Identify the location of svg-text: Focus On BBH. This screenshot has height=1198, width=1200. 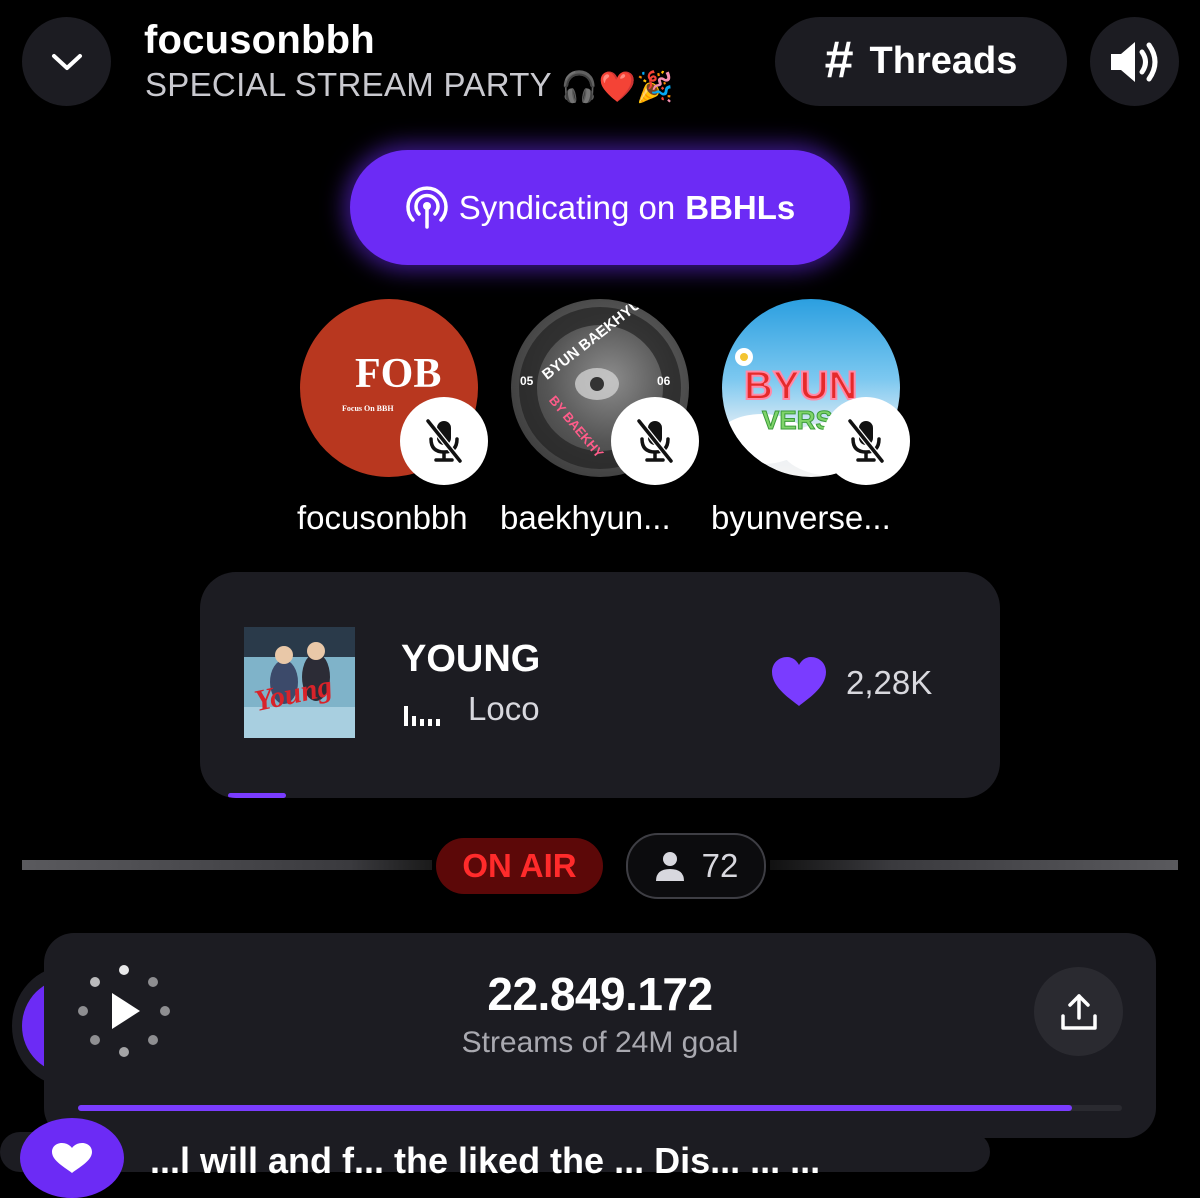
(368, 408).